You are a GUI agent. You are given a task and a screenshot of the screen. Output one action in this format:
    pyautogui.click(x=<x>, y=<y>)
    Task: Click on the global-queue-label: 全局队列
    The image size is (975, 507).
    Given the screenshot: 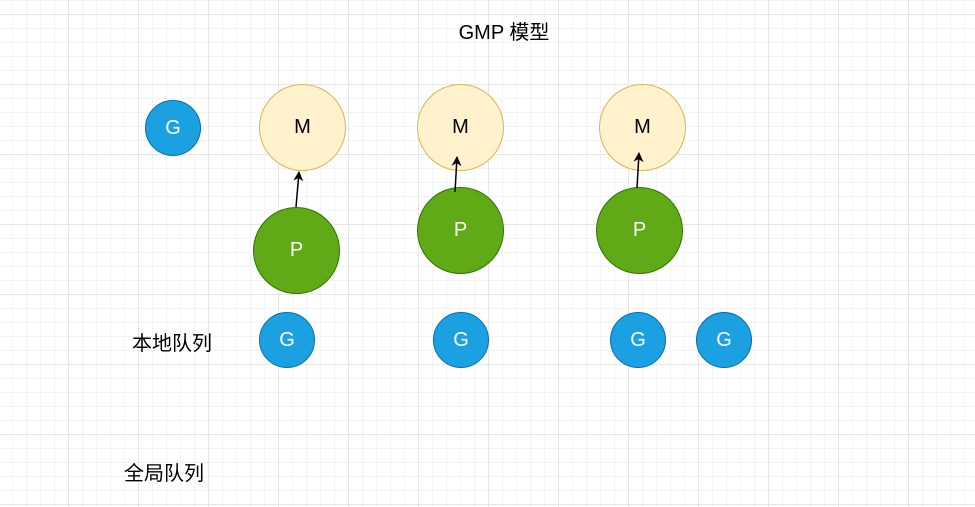 What is the action you would take?
    pyautogui.click(x=164, y=474)
    